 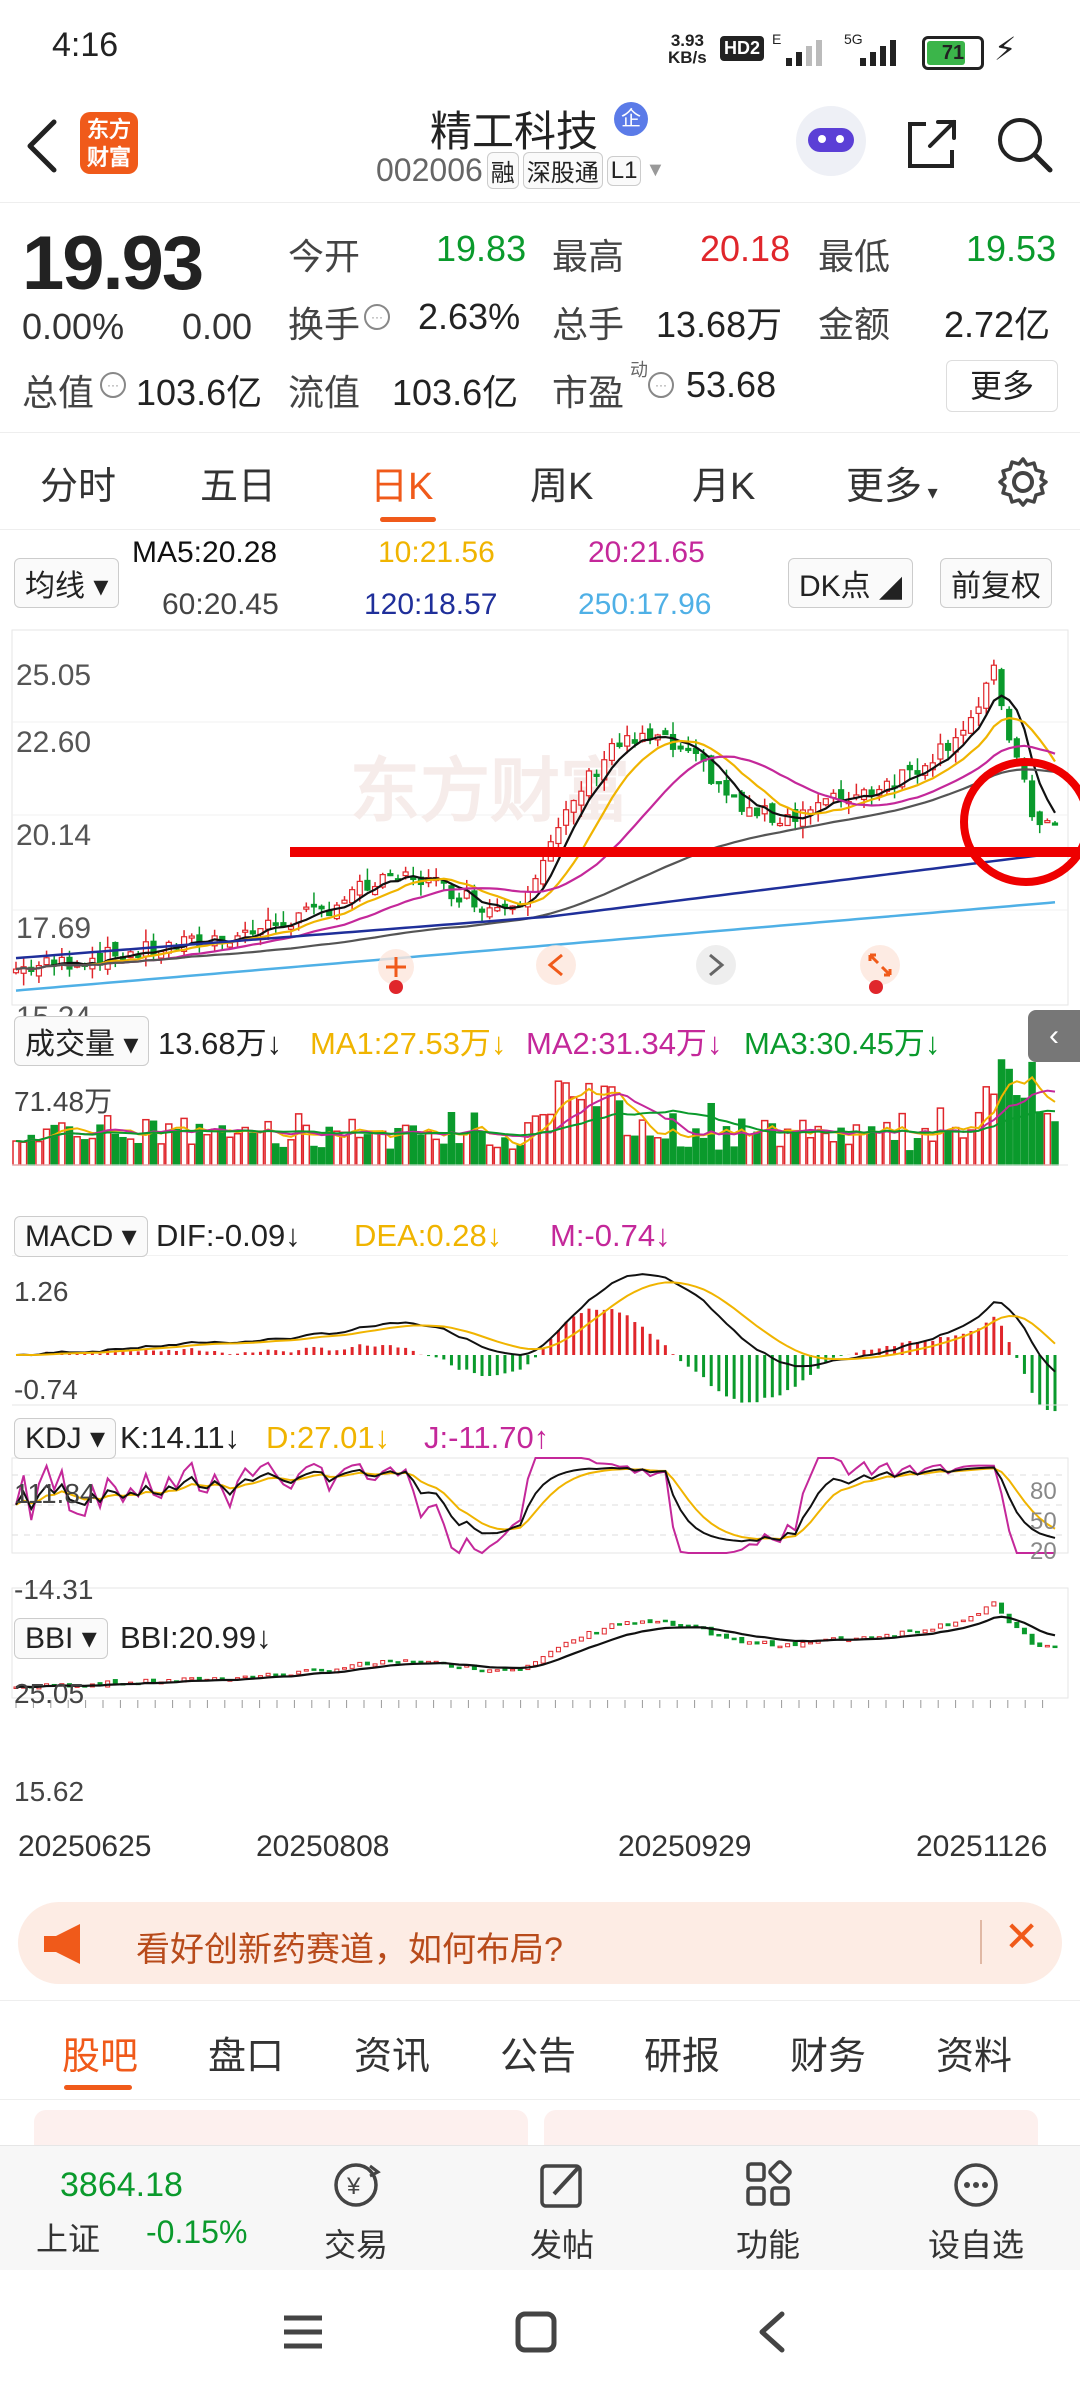 I want to click on bbi-selector: BBI ▾, so click(x=61, y=1638).